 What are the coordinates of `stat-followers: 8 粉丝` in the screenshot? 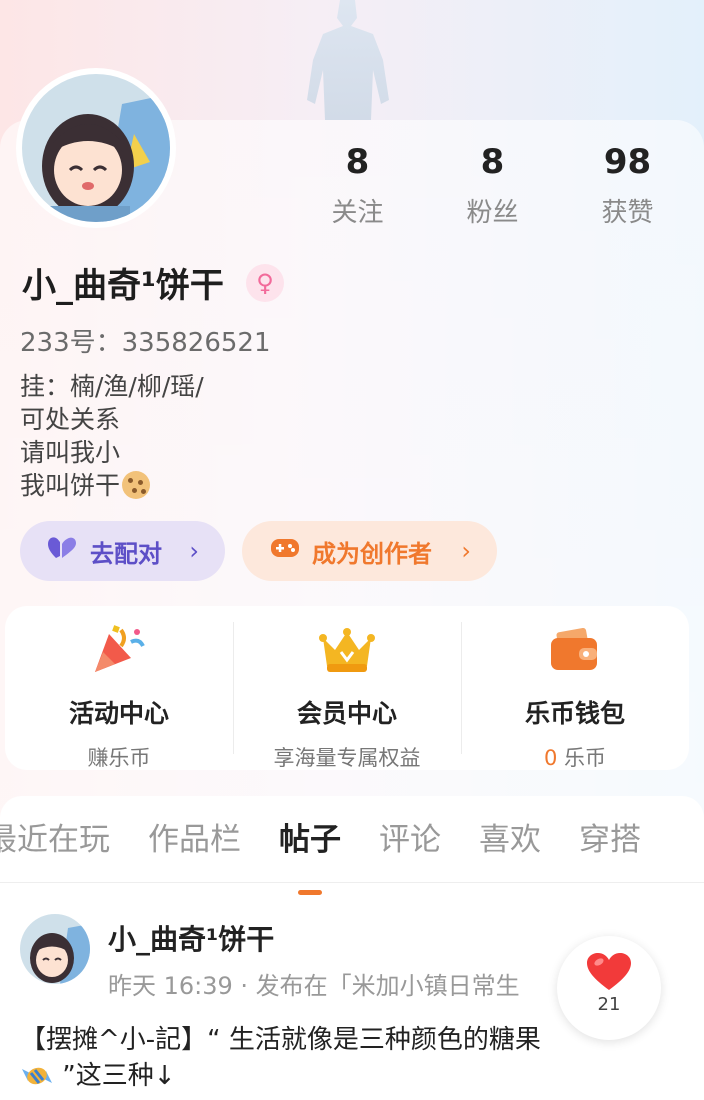 It's located at (492, 184).